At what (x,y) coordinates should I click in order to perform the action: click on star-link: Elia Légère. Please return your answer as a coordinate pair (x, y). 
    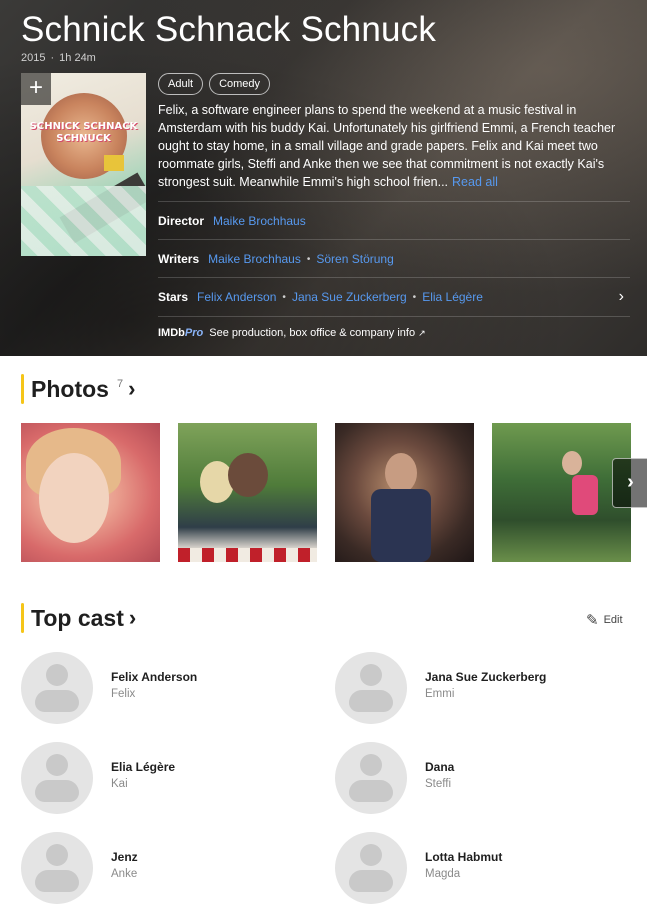
    Looking at the image, I should click on (452, 297).